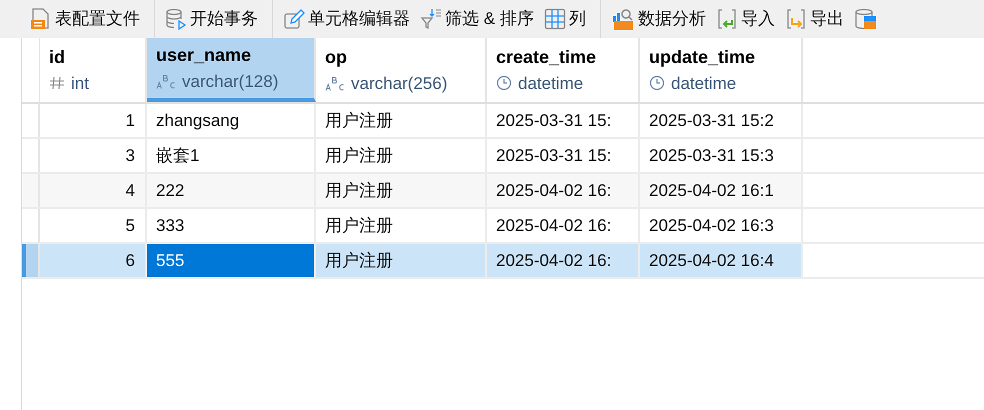 This screenshot has height=410, width=984. Describe the element at coordinates (477, 19) in the screenshot. I see `toolbar-button: 筛选 & 排序` at that location.